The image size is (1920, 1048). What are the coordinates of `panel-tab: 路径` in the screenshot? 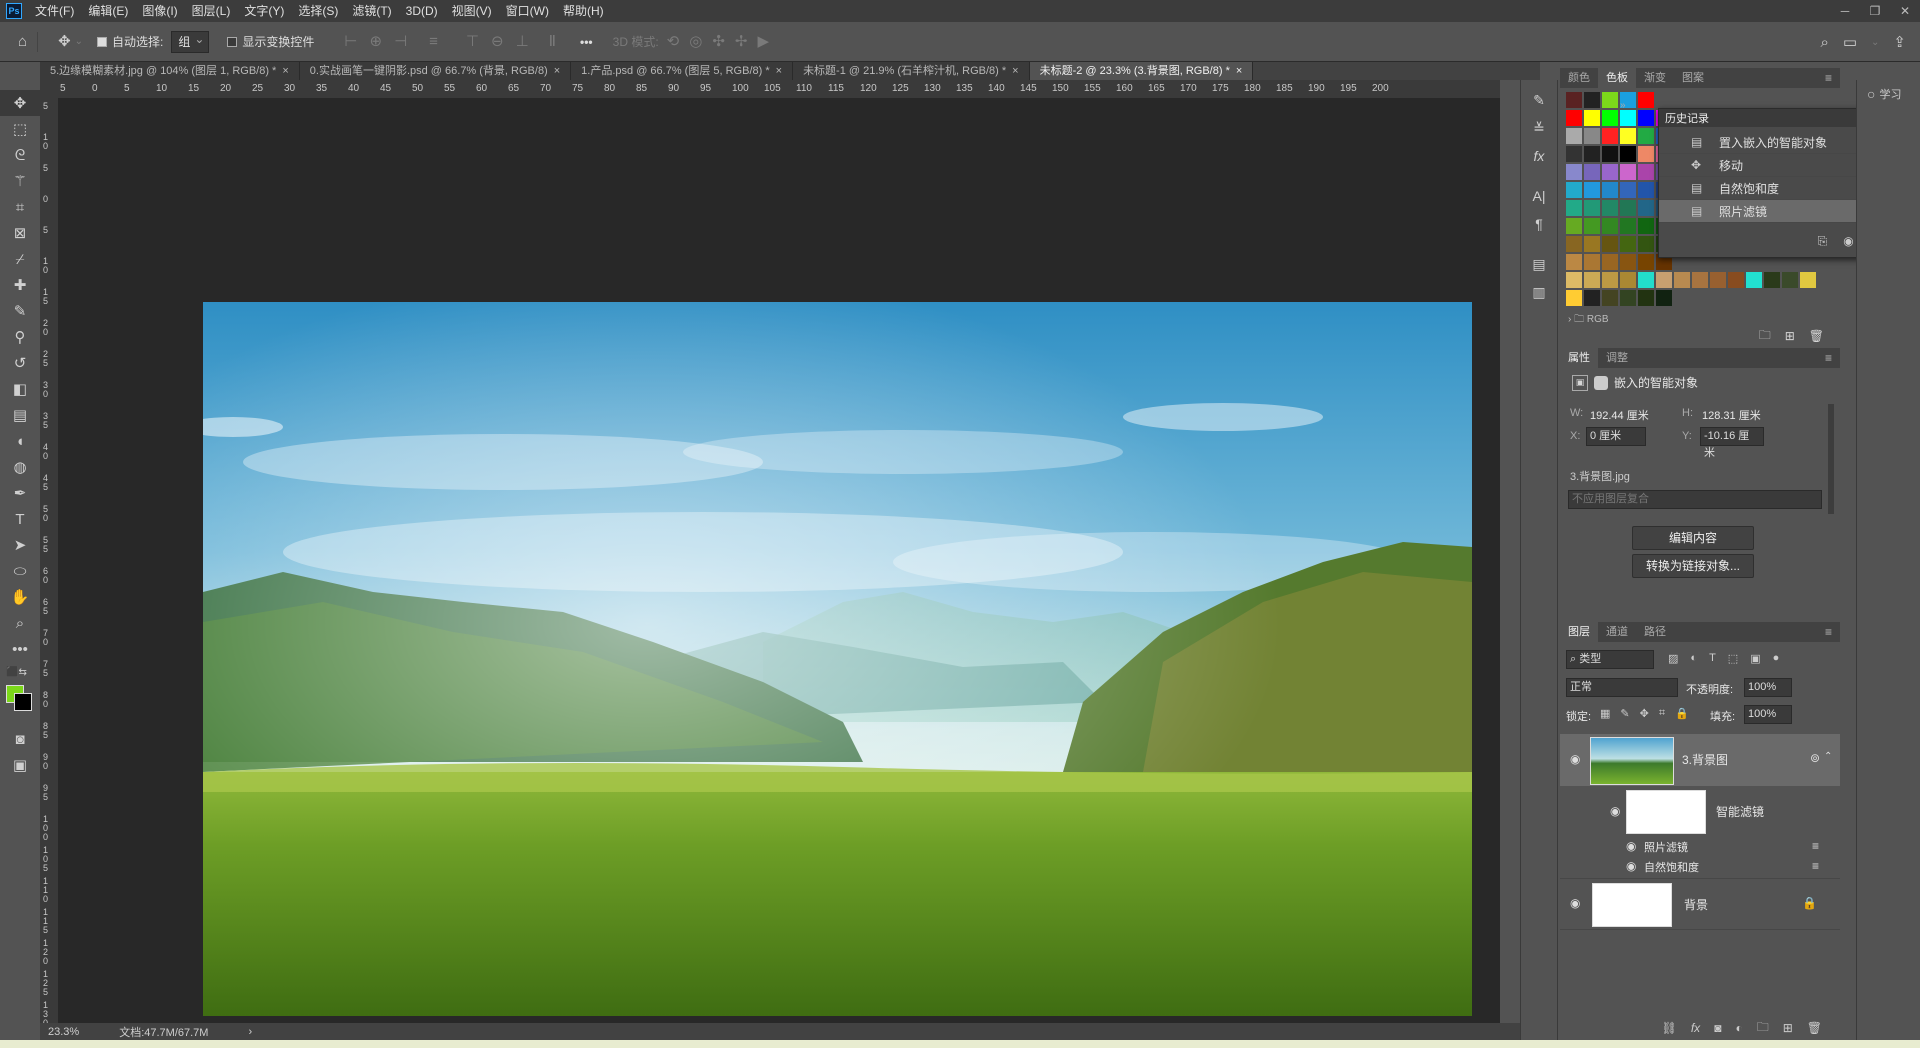 It's located at (1655, 632).